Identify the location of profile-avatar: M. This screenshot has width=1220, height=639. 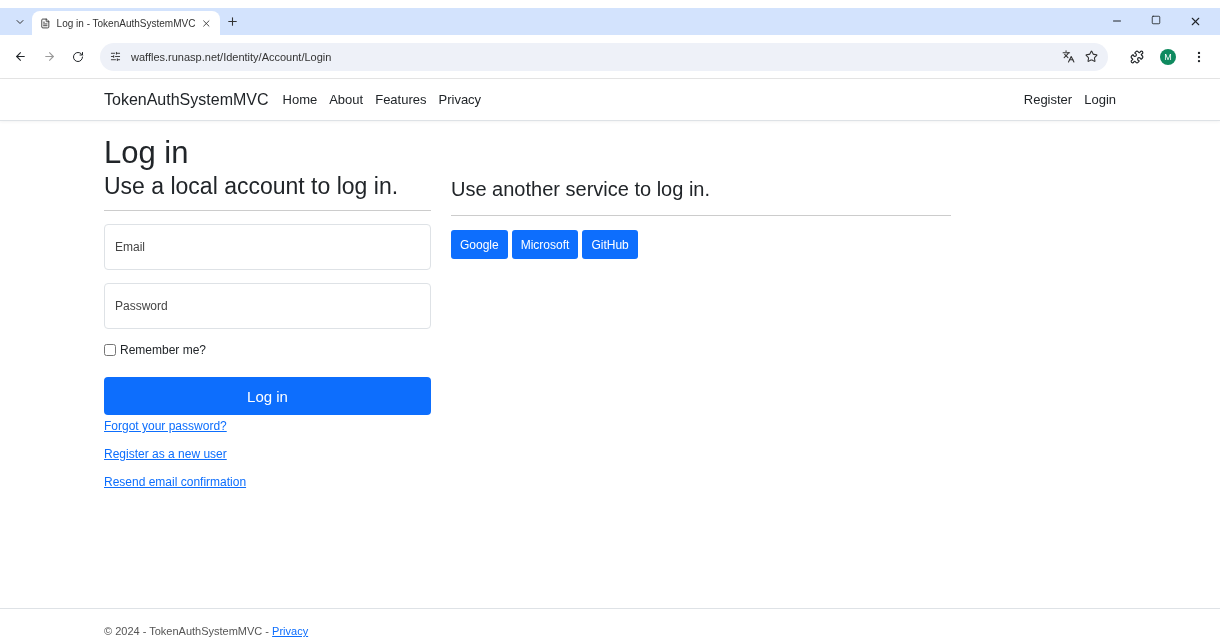
(1168, 56).